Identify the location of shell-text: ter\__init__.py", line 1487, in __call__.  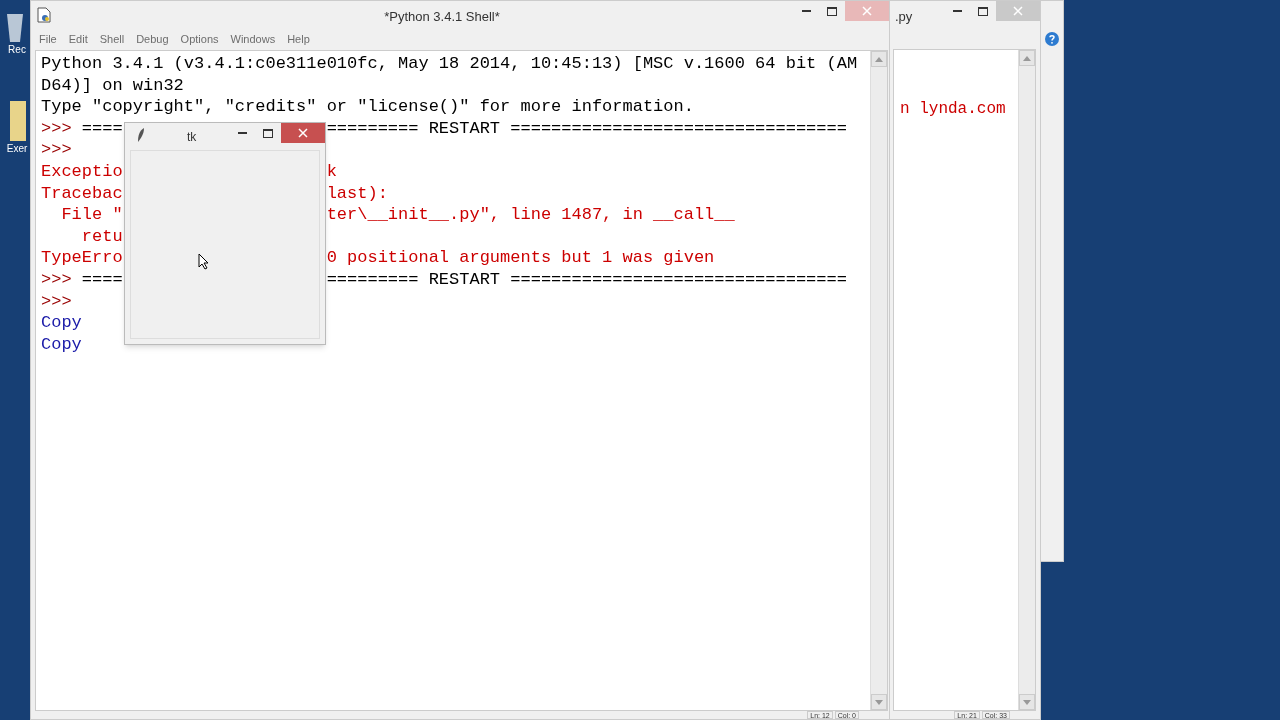
(531, 215).